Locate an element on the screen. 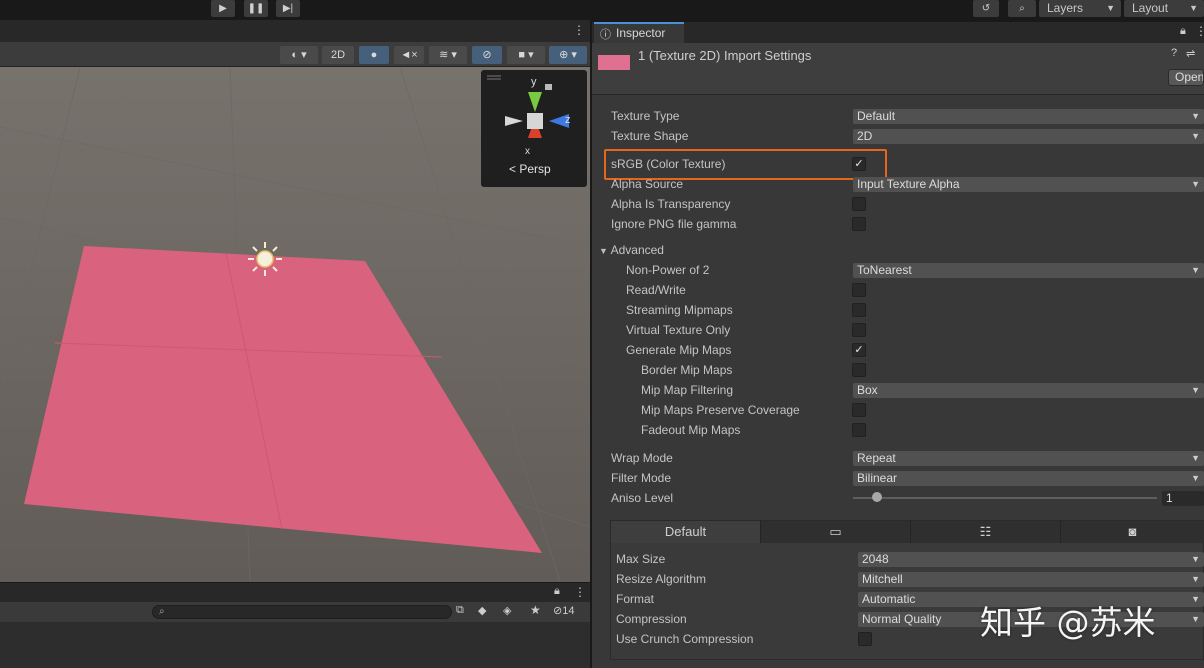  foldout-arrow-icon: ▼ is located at coordinates (603, 251).